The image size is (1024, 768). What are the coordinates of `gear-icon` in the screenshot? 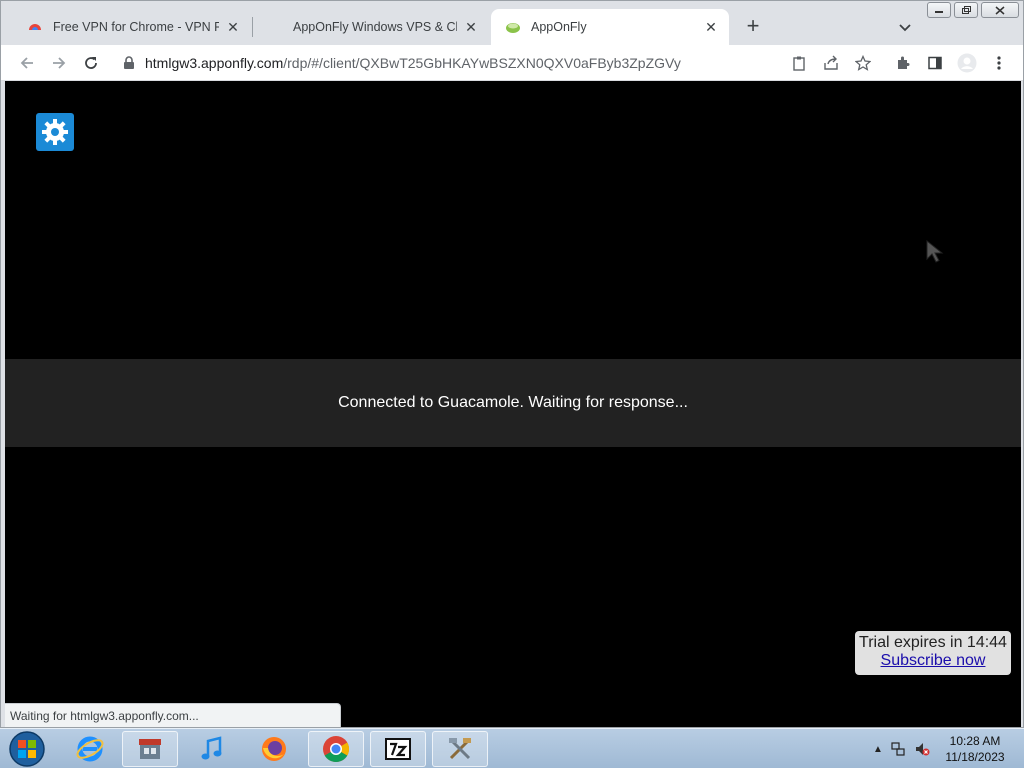 It's located at (55, 132).